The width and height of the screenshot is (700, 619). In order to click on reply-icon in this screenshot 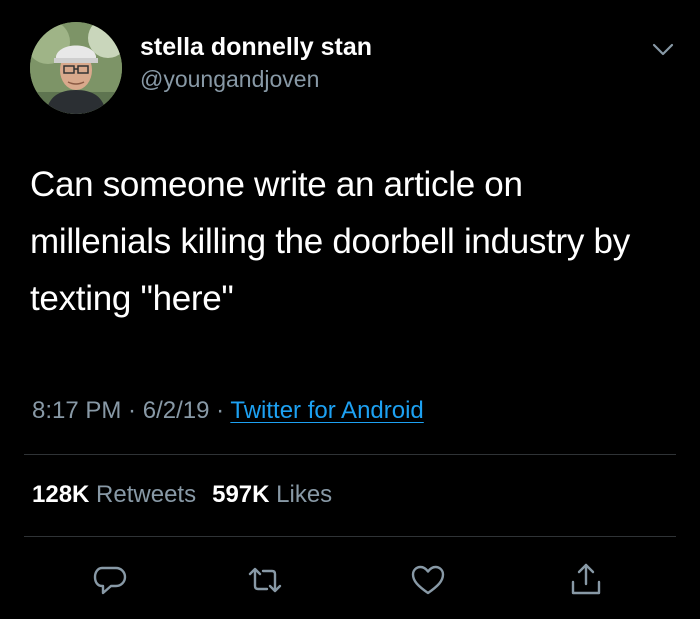, I will do `click(110, 580)`.